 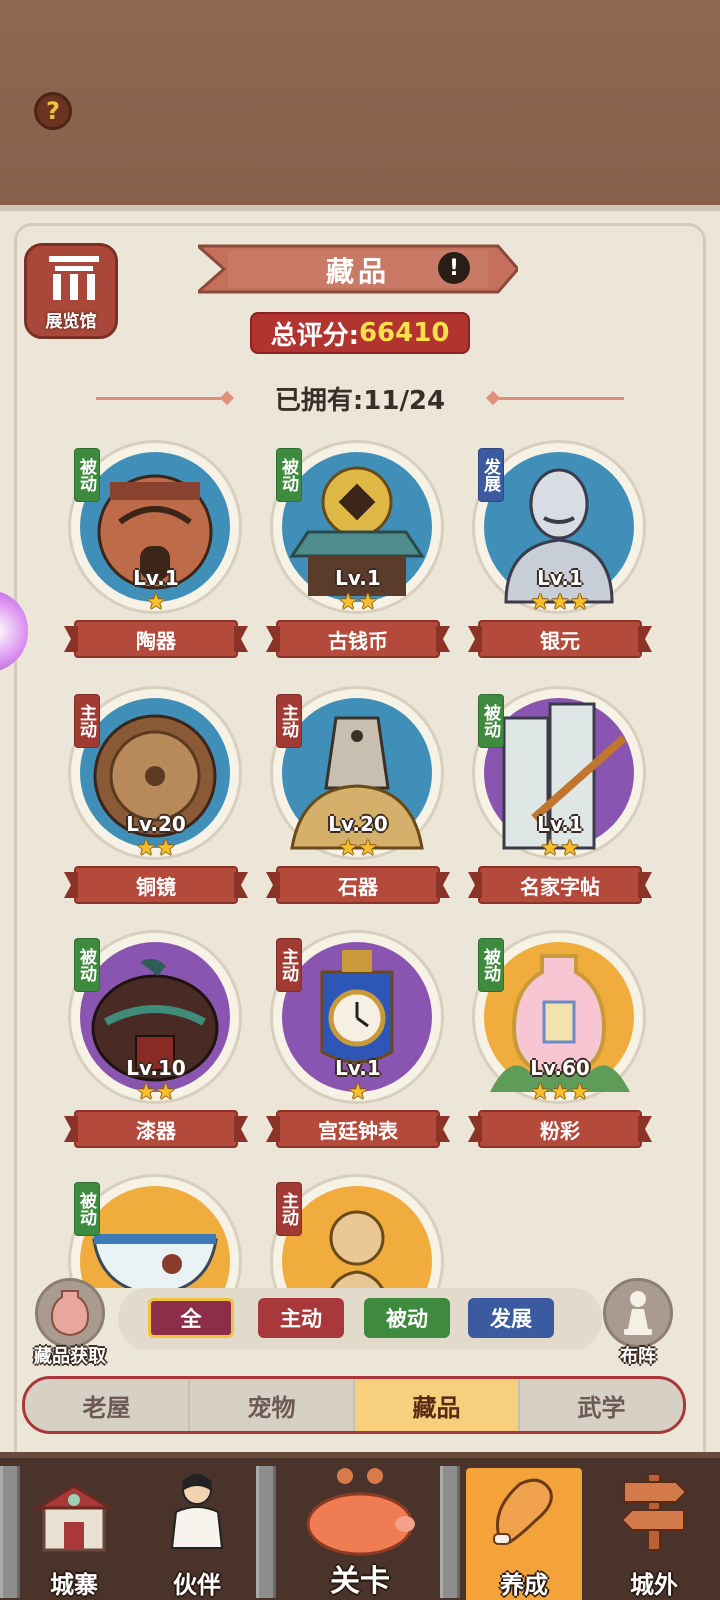 I want to click on collection-card-buddha: 主动, so click(x=358, y=1228).